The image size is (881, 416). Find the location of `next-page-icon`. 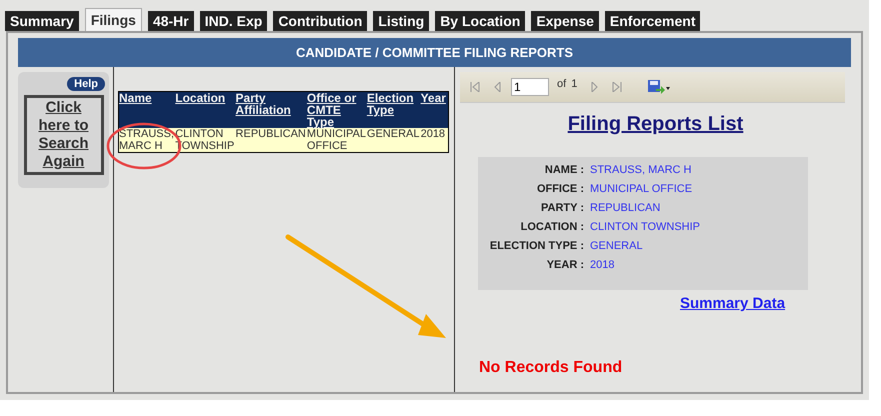

next-page-icon is located at coordinates (594, 87).